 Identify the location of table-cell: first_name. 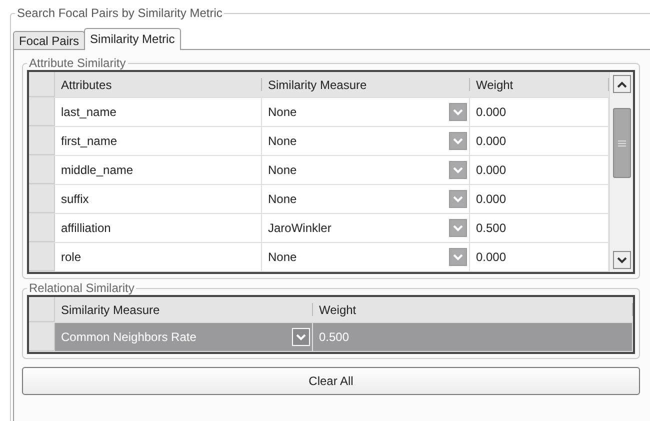
(158, 141).